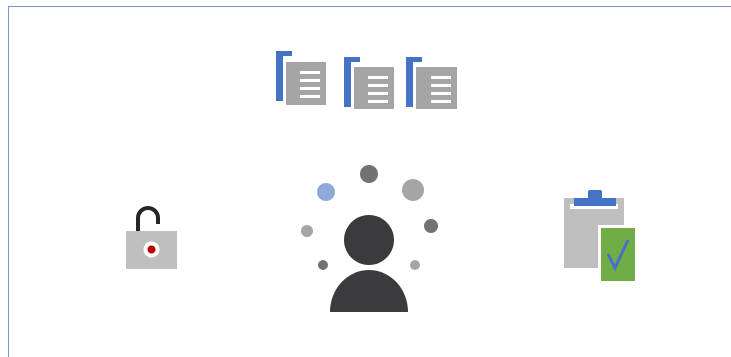 Image resolution: width=731 pixels, height=357 pixels. I want to click on unlocked-padlock-icon, so click(152, 238).